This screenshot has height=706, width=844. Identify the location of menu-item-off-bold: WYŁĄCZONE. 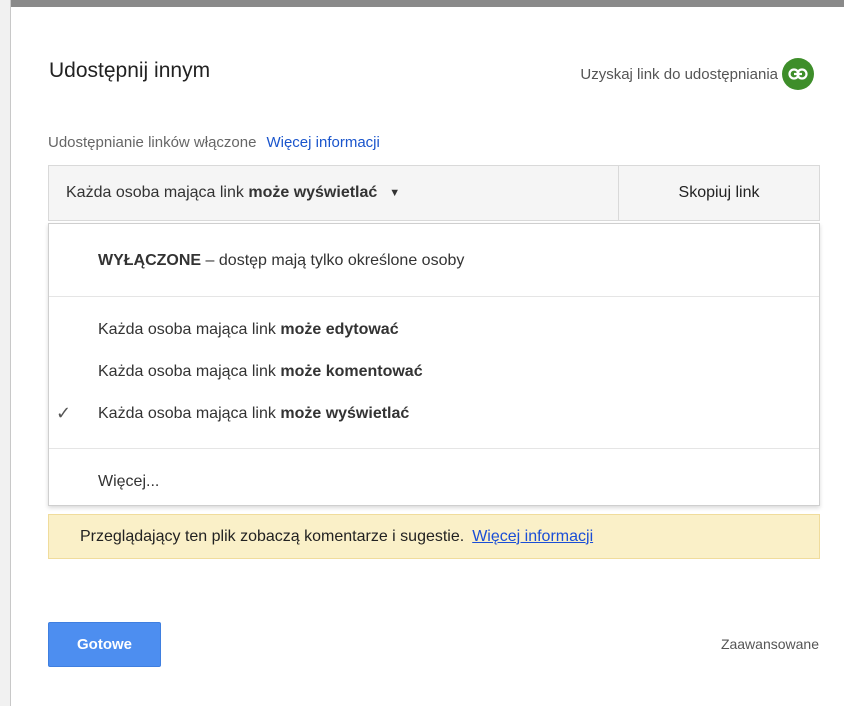
(150, 260).